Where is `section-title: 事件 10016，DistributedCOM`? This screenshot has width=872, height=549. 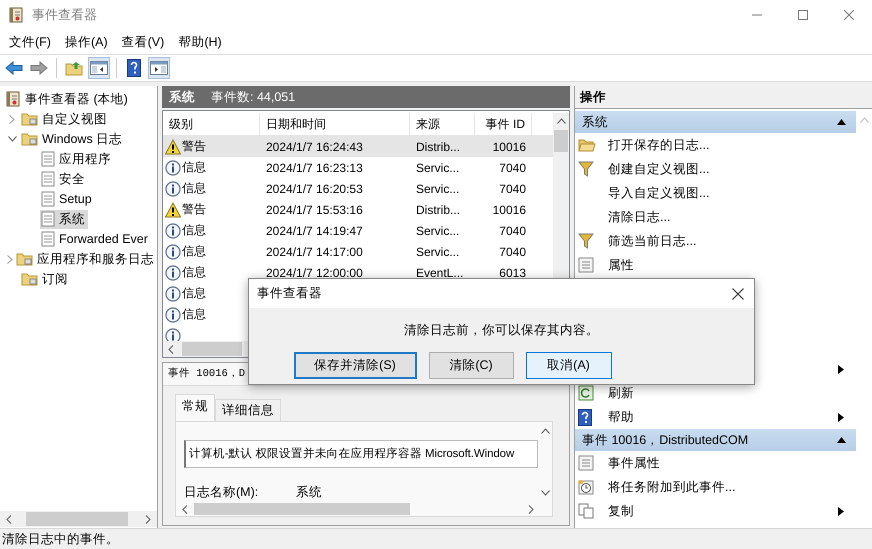
section-title: 事件 10016，DistributedCOM is located at coordinates (665, 440).